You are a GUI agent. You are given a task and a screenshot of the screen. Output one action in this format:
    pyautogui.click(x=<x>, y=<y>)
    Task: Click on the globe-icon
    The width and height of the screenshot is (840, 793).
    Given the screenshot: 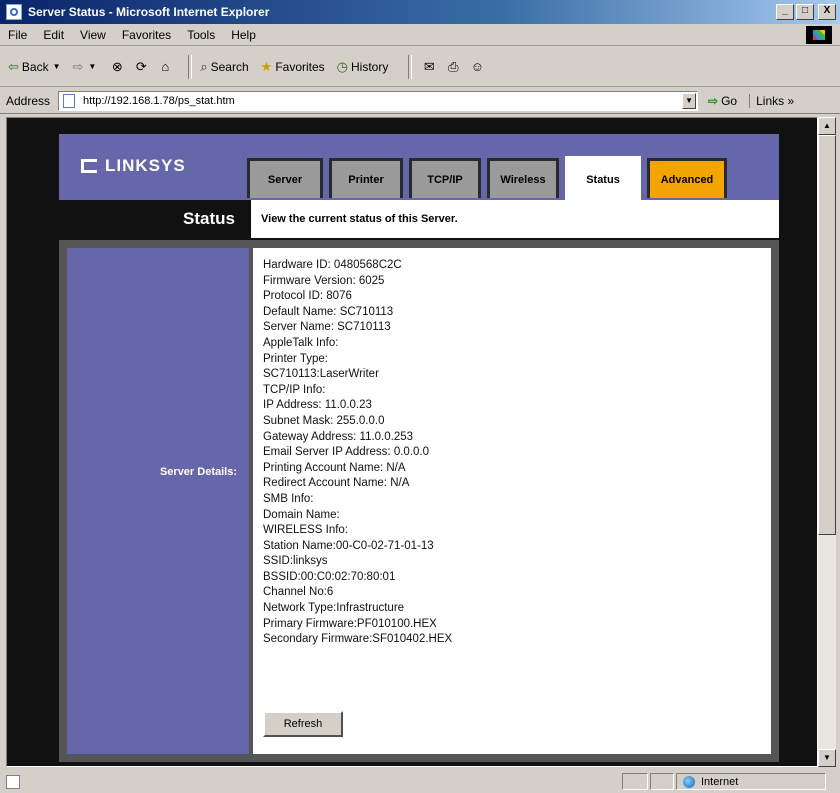 What is the action you would take?
    pyautogui.click(x=689, y=781)
    